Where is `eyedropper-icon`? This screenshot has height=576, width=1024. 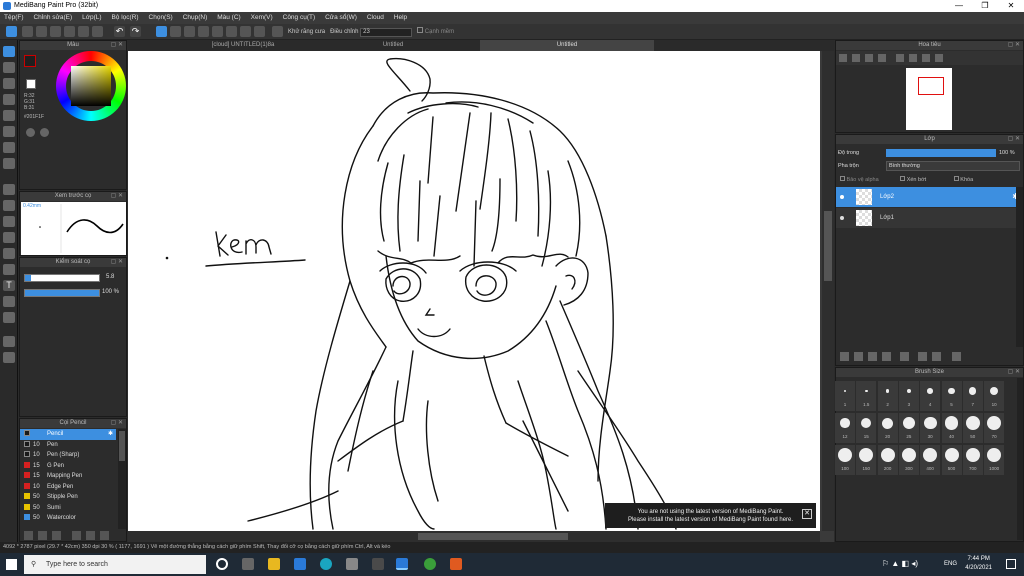 eyedropper-icon is located at coordinates (9, 317).